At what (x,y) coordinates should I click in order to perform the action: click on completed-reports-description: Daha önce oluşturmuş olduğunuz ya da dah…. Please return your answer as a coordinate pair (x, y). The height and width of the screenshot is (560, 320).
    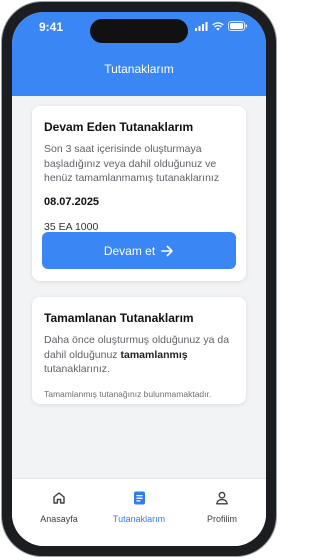
    Looking at the image, I should click on (139, 355).